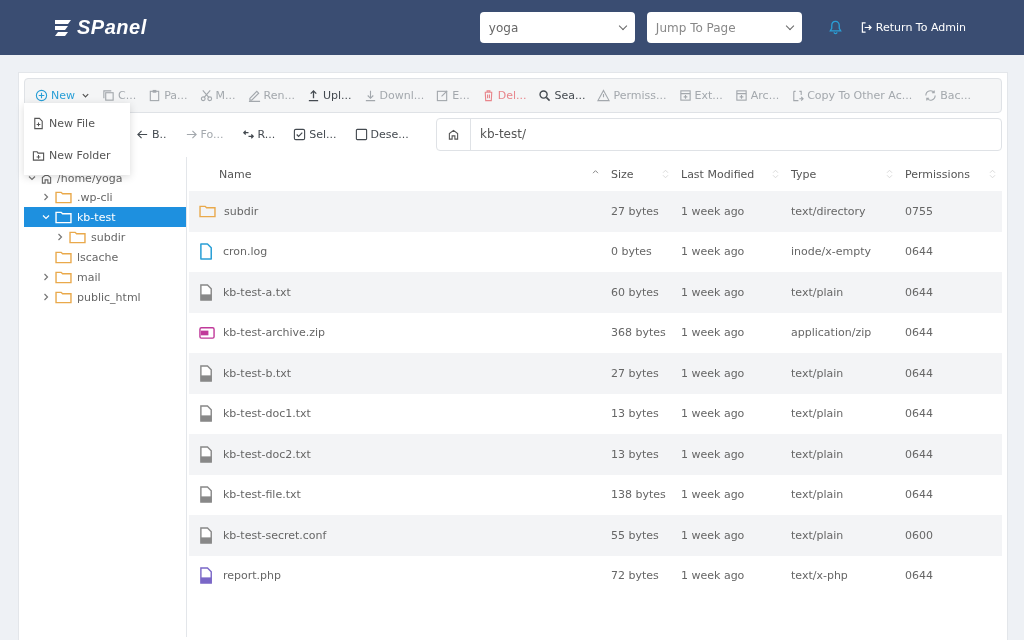  What do you see at coordinates (730, 174) in the screenshot?
I see `column-header: Last Modified` at bounding box center [730, 174].